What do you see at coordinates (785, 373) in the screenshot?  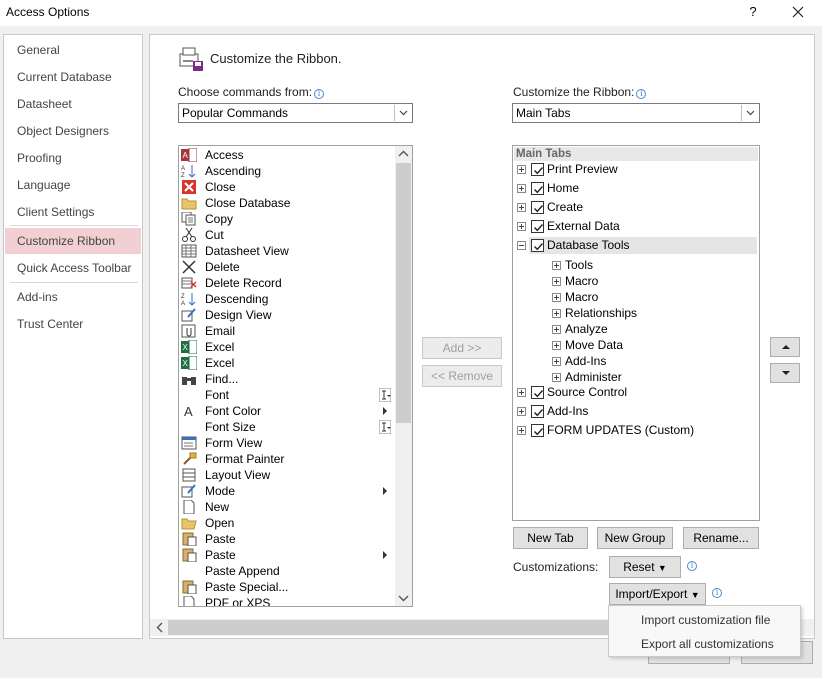 I see `move-down-button` at bounding box center [785, 373].